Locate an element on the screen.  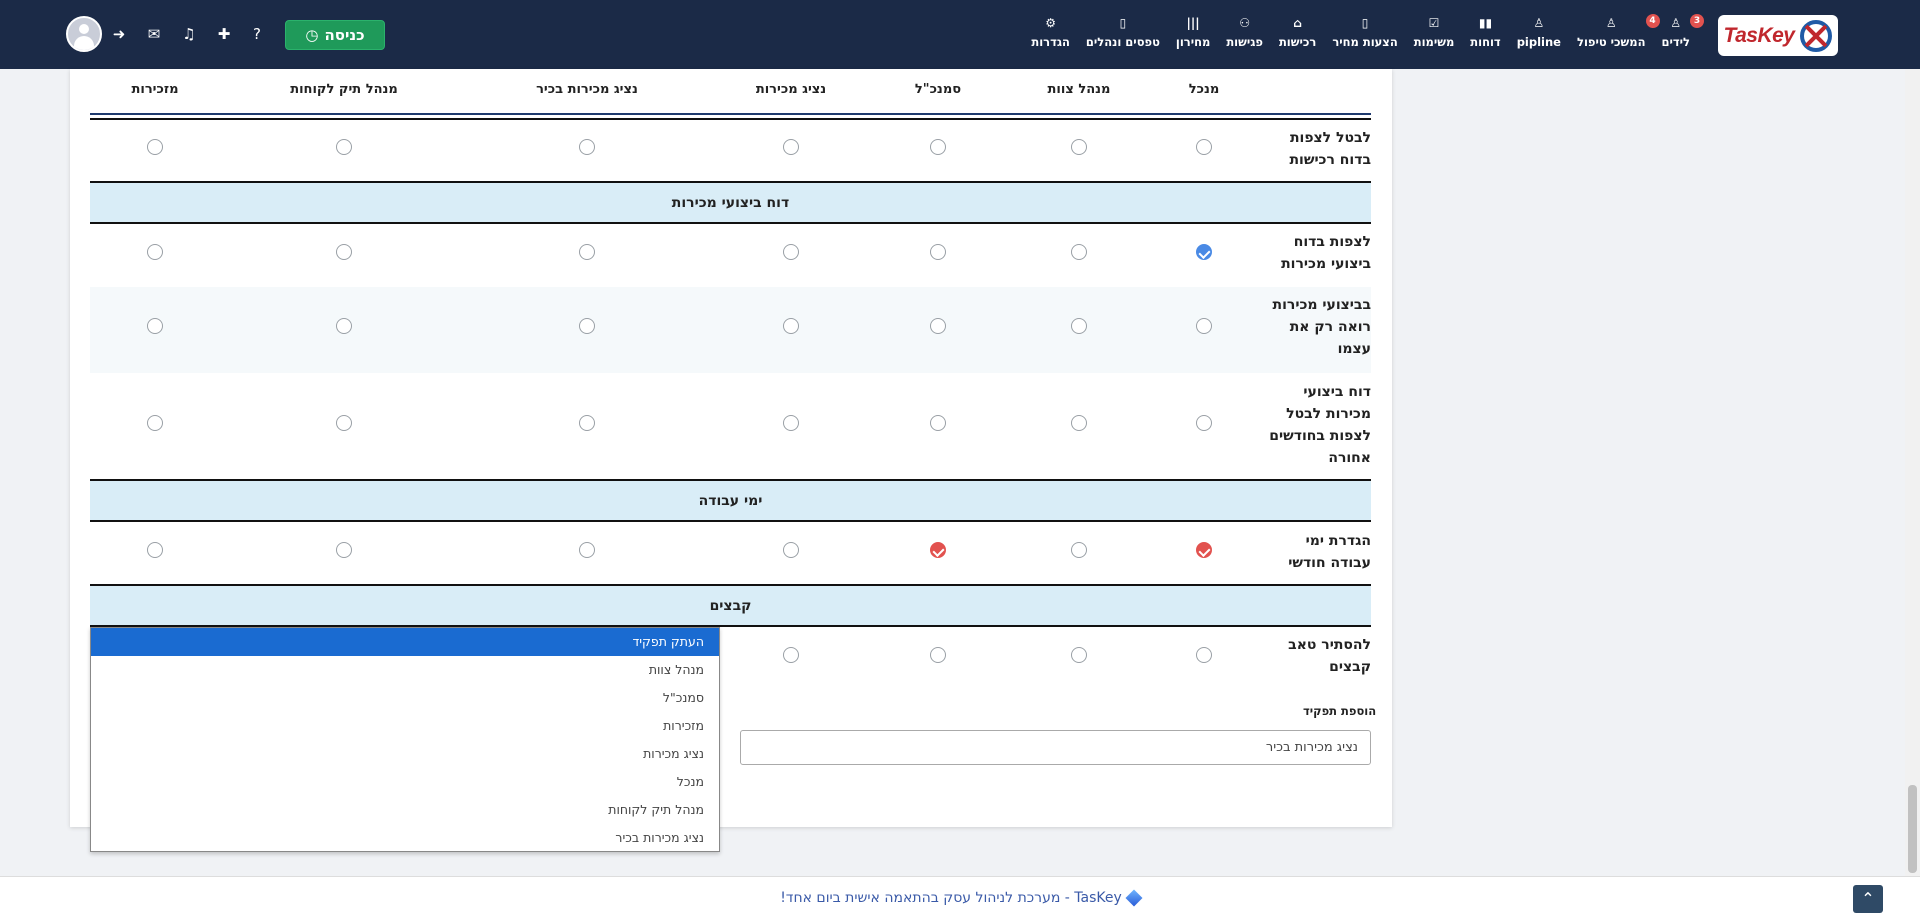
row-background is located at coordinates (730, 330).